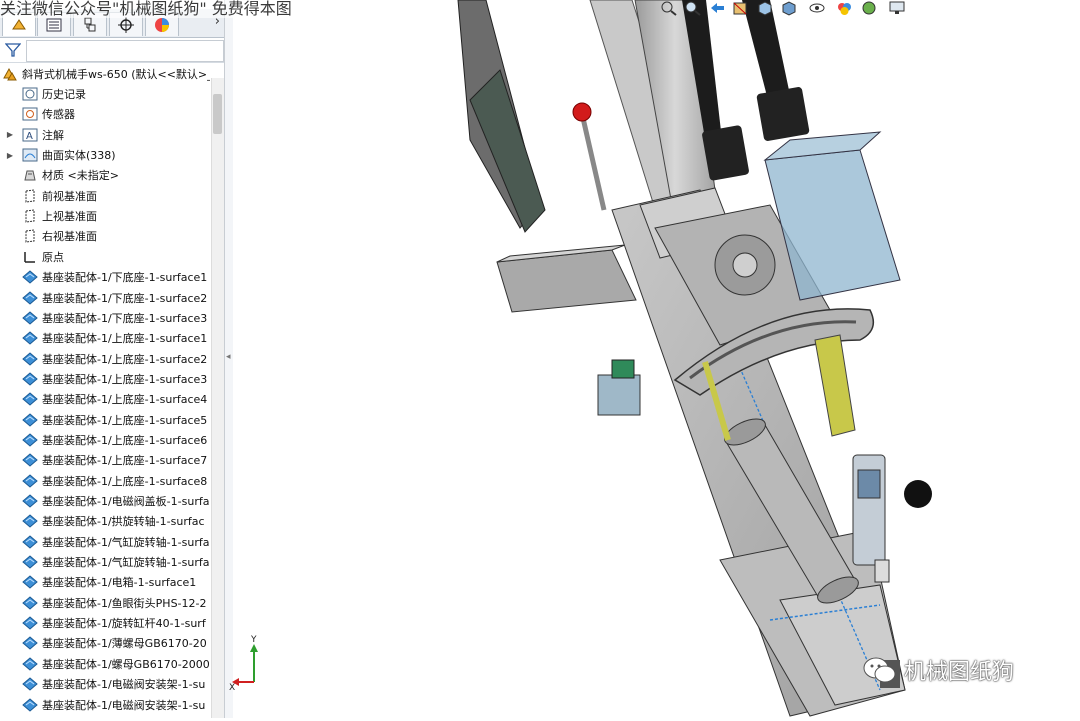 Image resolution: width=1080 pixels, height=721 pixels. I want to click on tree-item: 基座装配体-1/下底座-1-surface3, so click(105, 318).